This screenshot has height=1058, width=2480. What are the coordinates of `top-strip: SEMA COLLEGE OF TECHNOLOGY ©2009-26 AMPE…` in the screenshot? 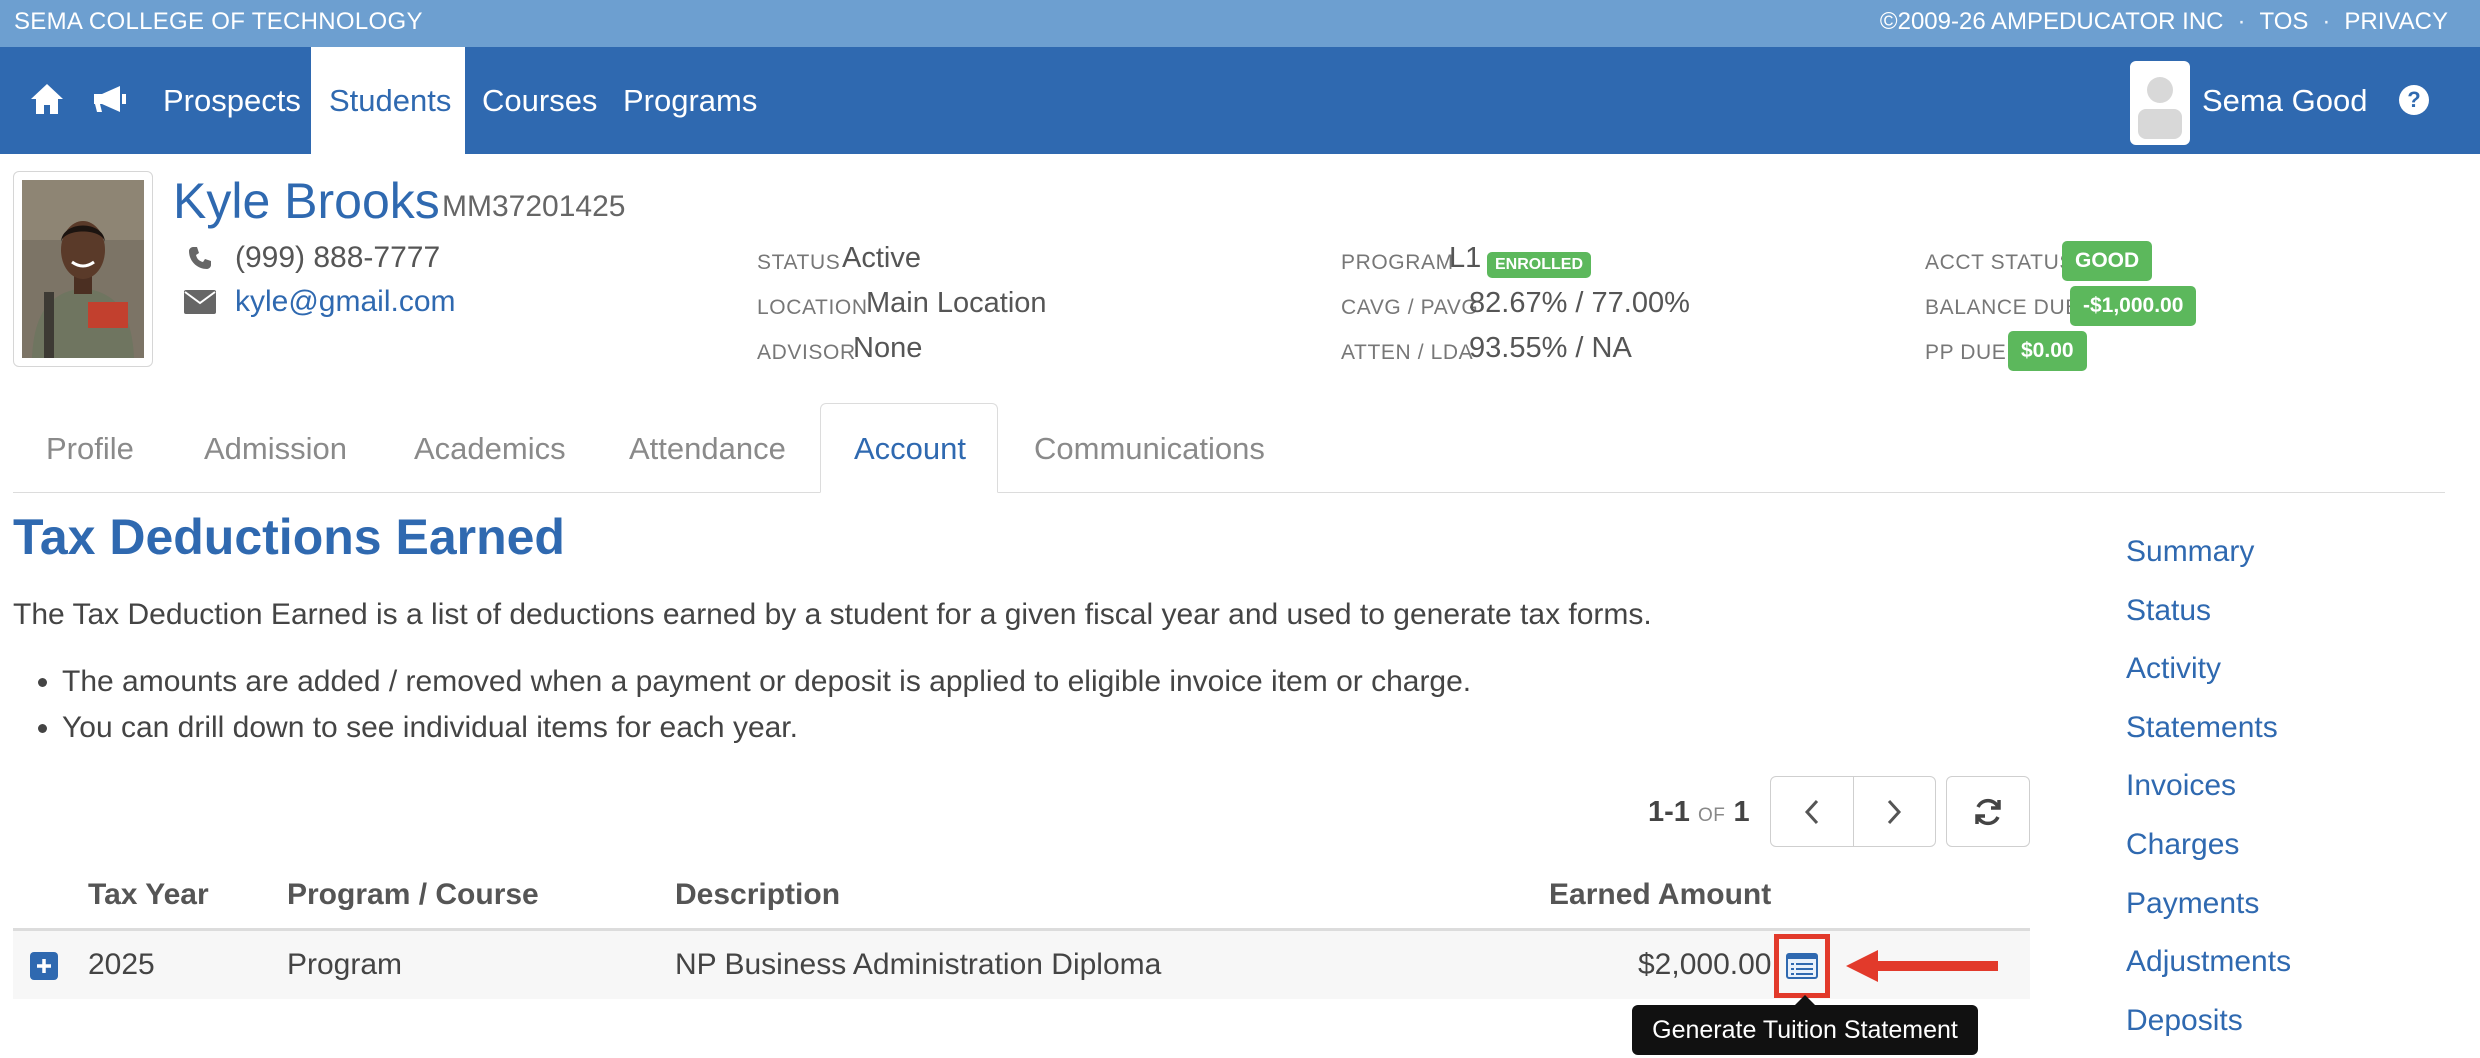 It's located at (1240, 23).